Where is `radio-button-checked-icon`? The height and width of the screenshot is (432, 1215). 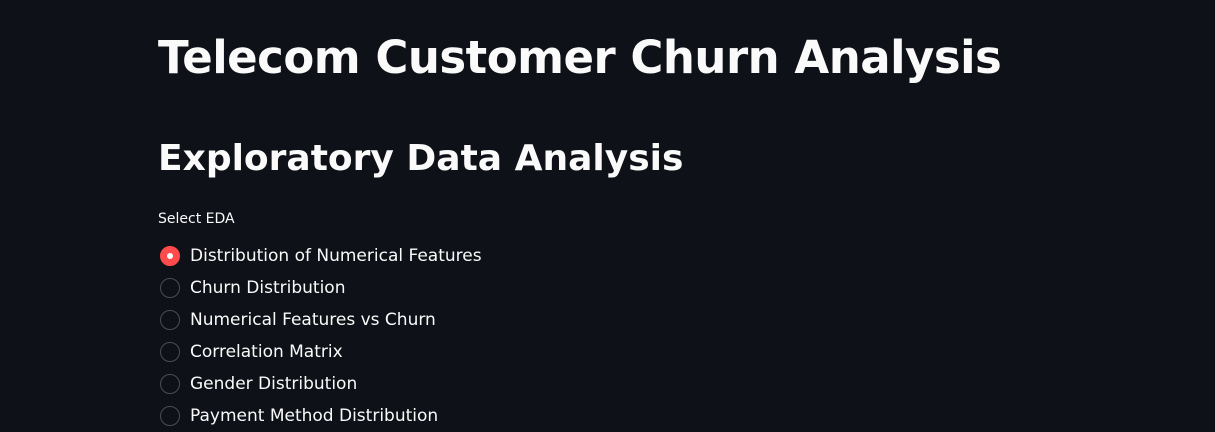 radio-button-checked-icon is located at coordinates (170, 256).